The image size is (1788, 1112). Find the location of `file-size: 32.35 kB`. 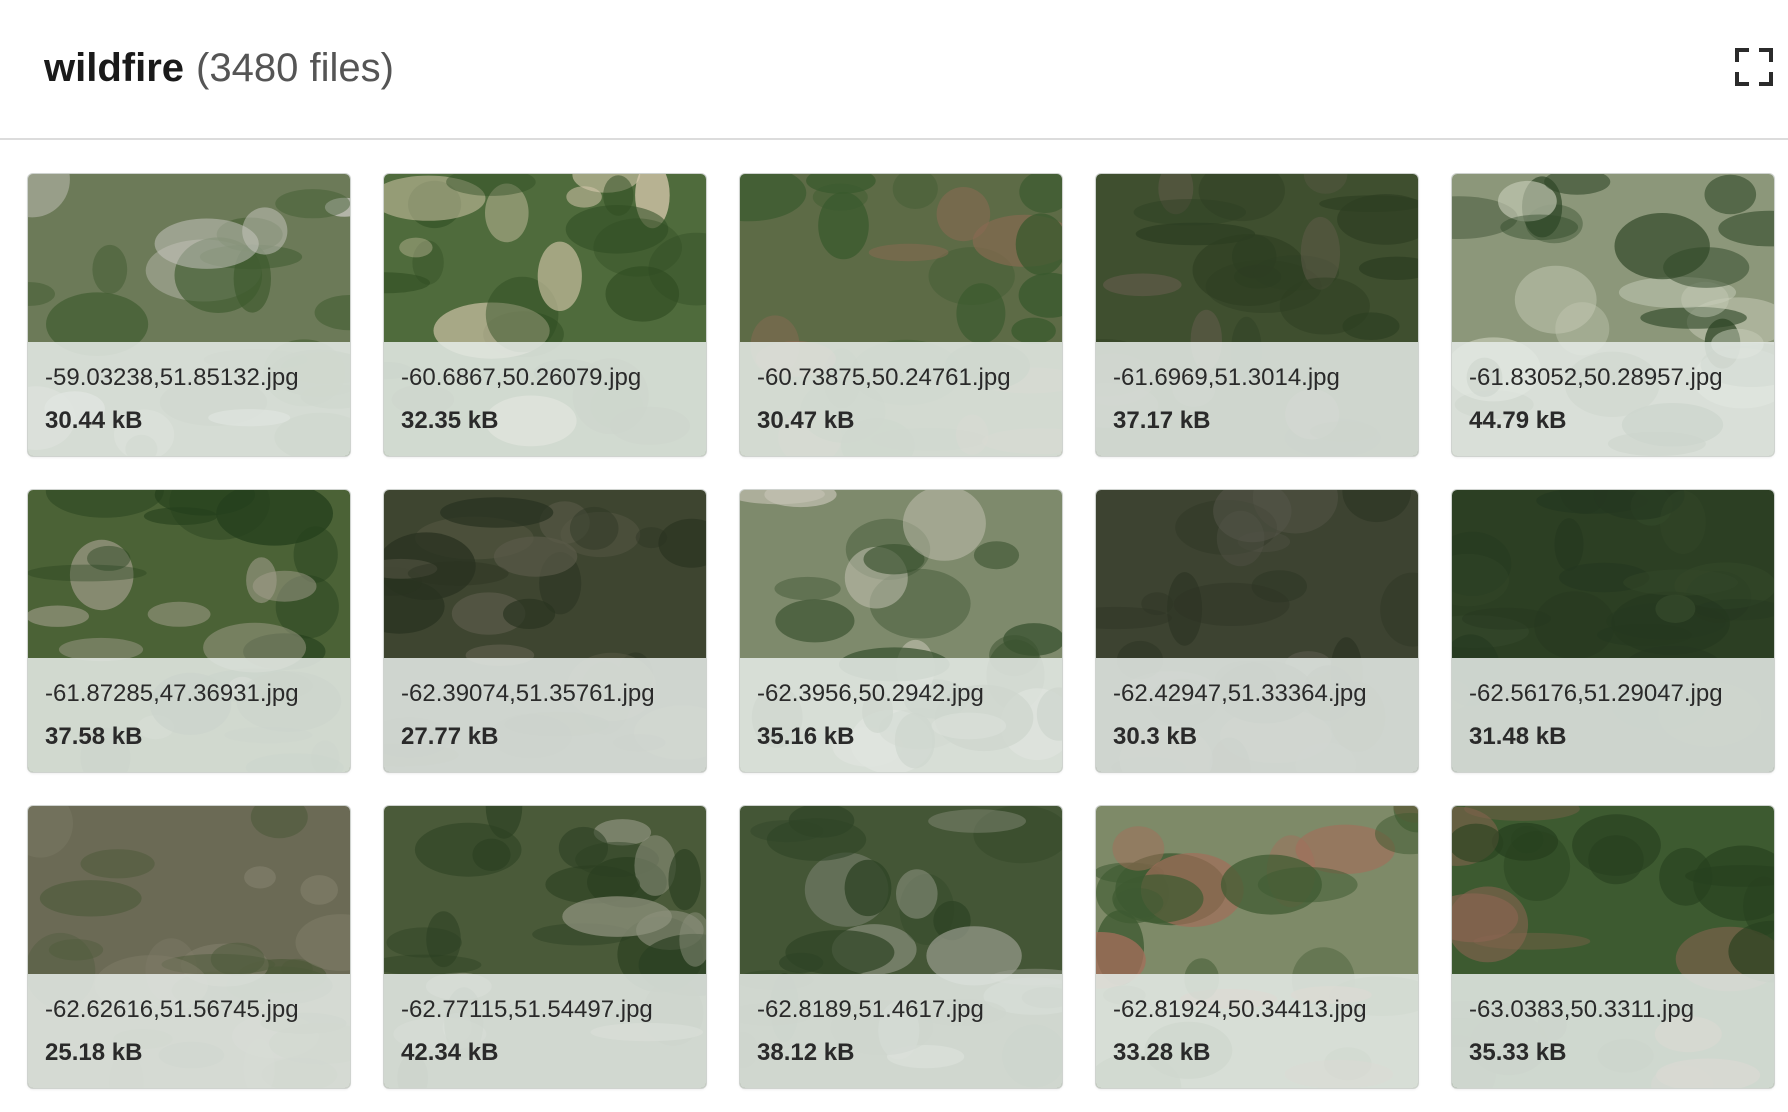

file-size: 32.35 kB is located at coordinates (450, 420).